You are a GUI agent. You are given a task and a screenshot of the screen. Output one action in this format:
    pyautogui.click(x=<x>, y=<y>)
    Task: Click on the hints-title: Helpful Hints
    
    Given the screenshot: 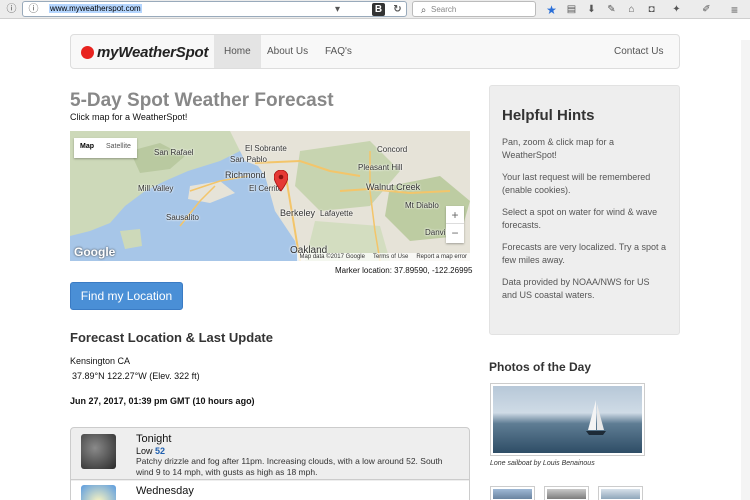 What is the action you would take?
    pyautogui.click(x=548, y=115)
    